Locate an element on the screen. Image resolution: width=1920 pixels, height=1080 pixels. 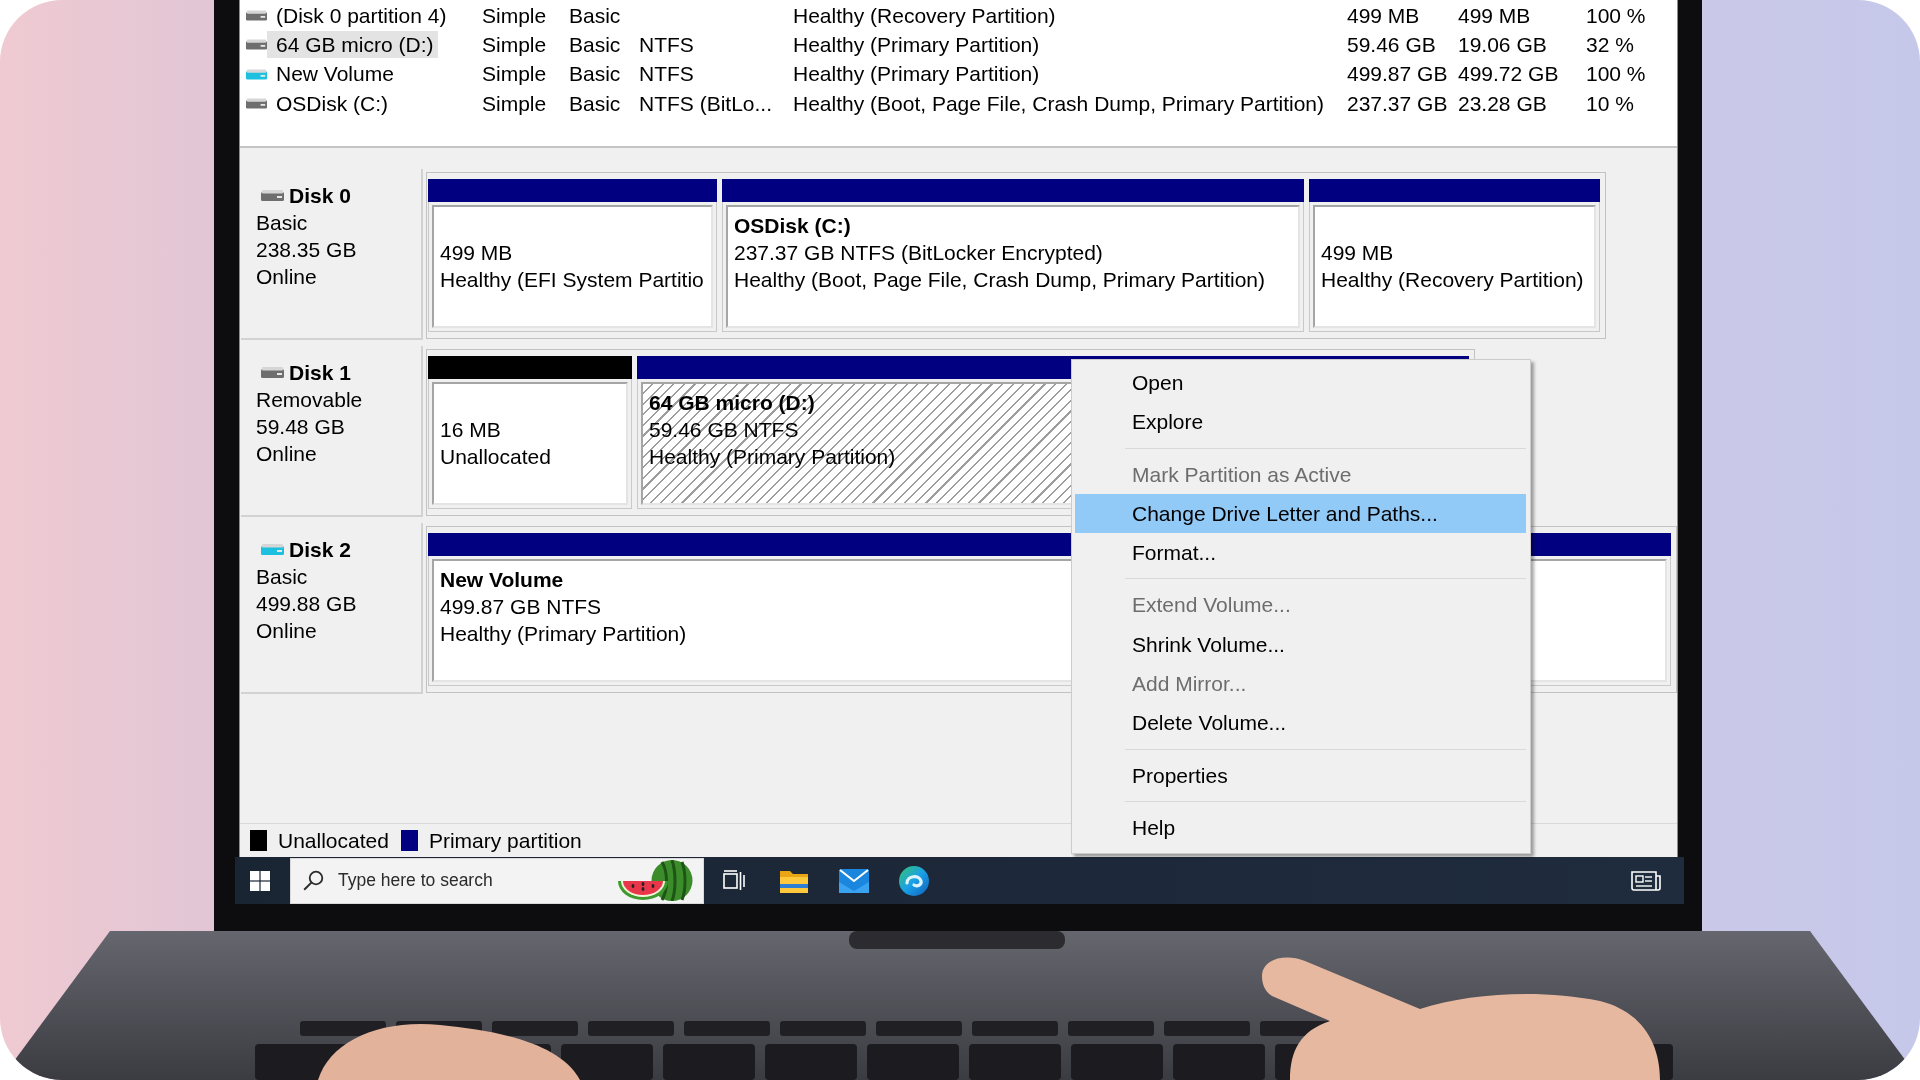
partition-status: Healthy (EFI System Partitio is located at coordinates (572, 280).